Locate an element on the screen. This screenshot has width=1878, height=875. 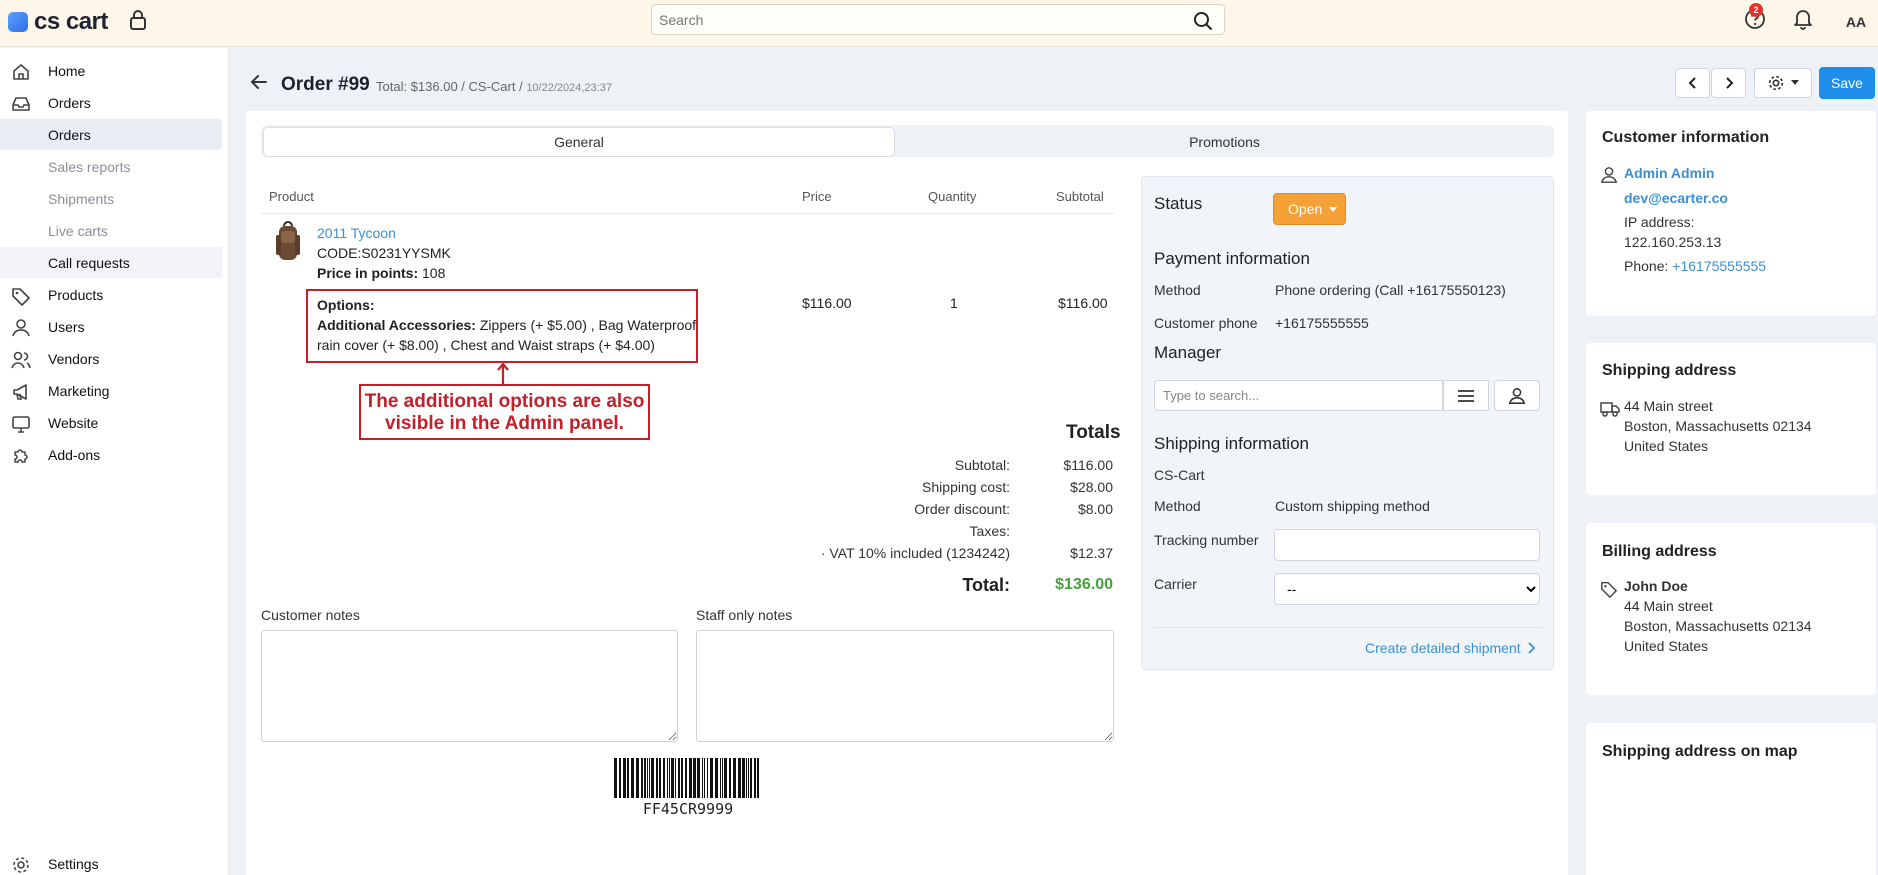
settings-dropdown-button is located at coordinates (1783, 83).